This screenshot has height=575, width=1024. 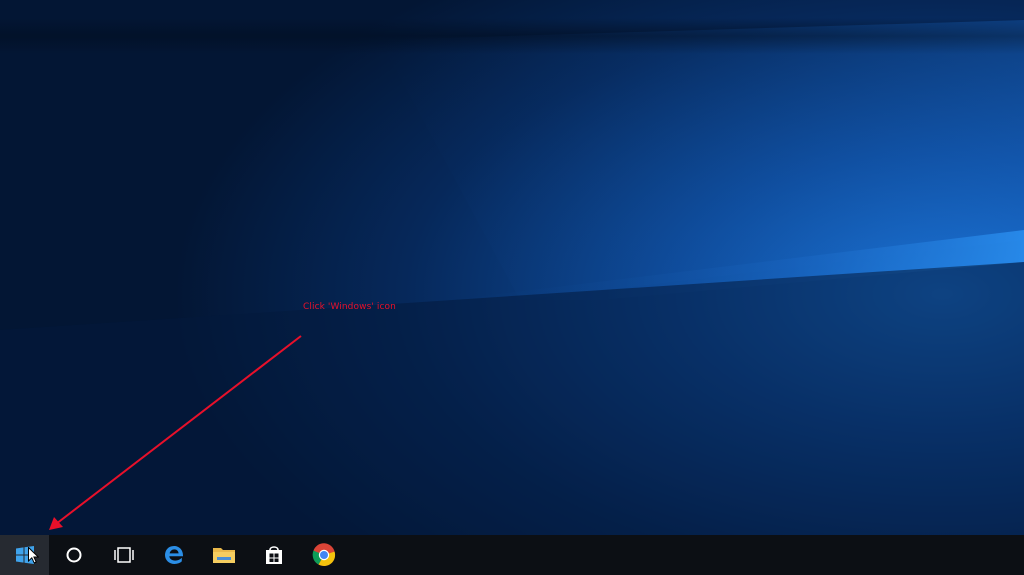 I want to click on file-explorer-button, so click(x=224, y=555).